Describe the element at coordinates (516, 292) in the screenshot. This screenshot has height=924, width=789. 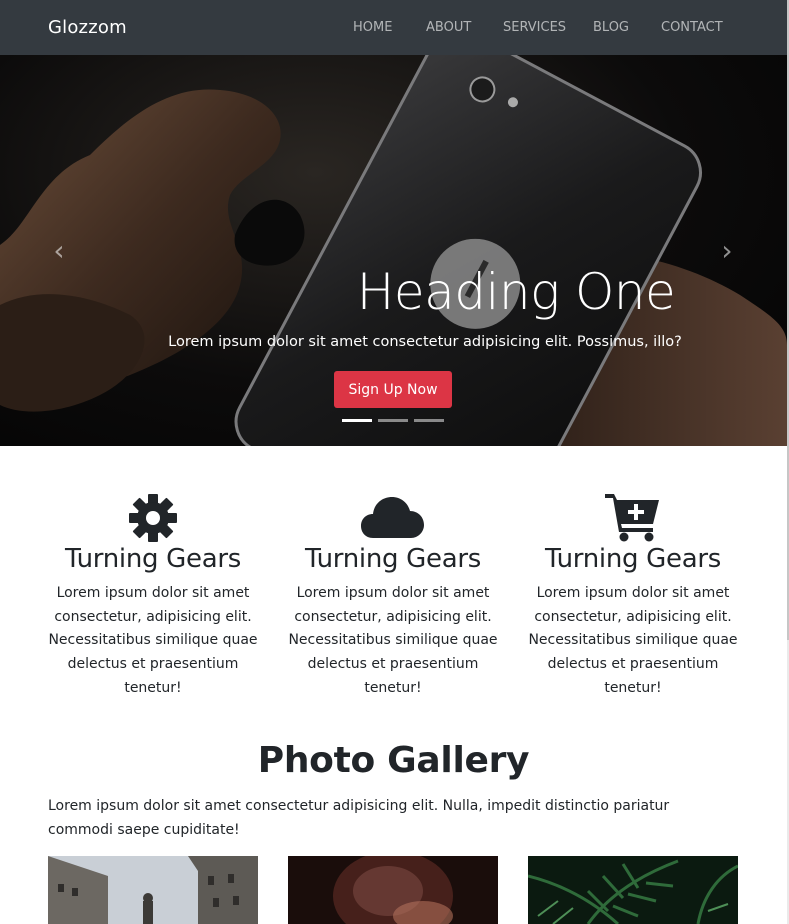
I see `carousel-heading: Heading One` at that location.